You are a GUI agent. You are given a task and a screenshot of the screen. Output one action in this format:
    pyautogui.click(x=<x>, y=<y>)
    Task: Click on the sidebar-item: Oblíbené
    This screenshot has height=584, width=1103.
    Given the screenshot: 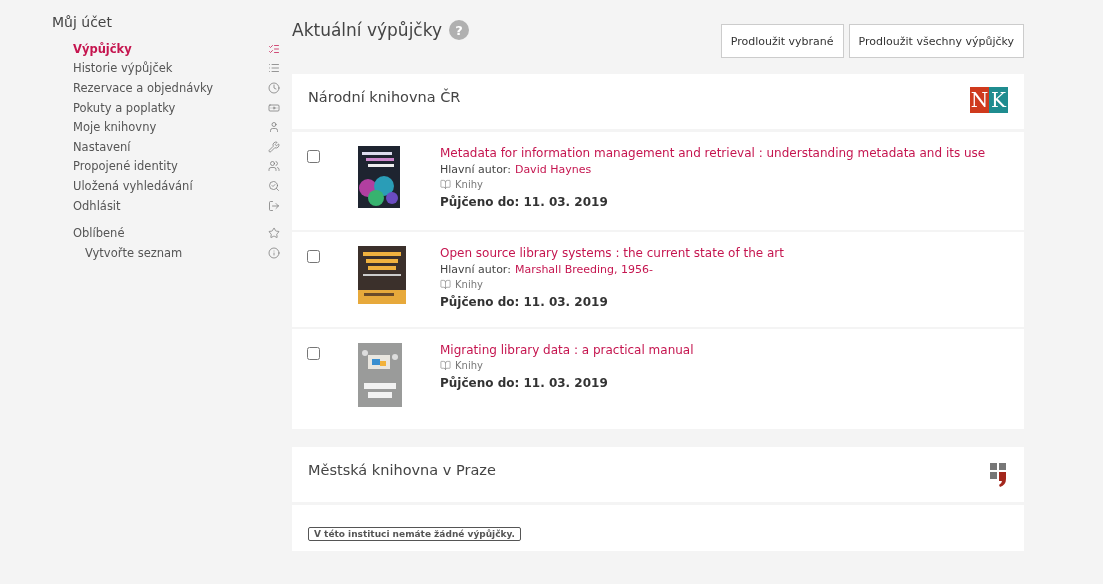 What is the action you would take?
    pyautogui.click(x=172, y=233)
    